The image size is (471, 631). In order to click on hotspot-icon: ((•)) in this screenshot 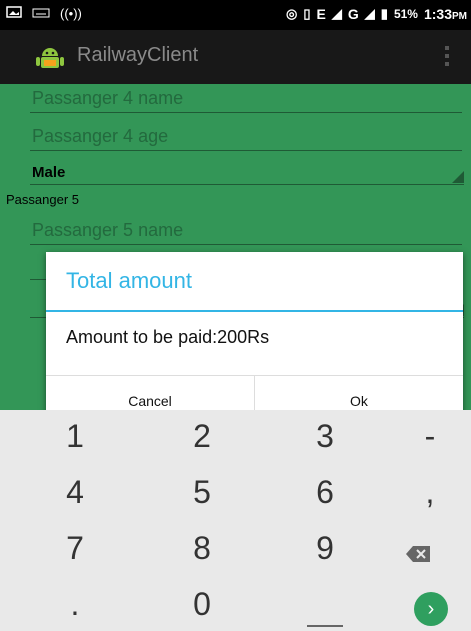, I will do `click(71, 13)`.